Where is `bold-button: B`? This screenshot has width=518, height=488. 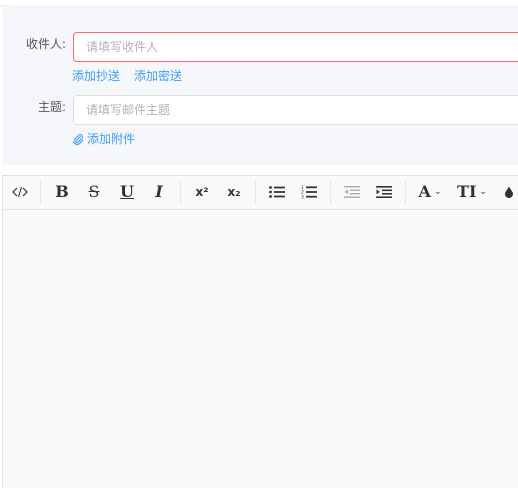
bold-button: B is located at coordinates (62, 192).